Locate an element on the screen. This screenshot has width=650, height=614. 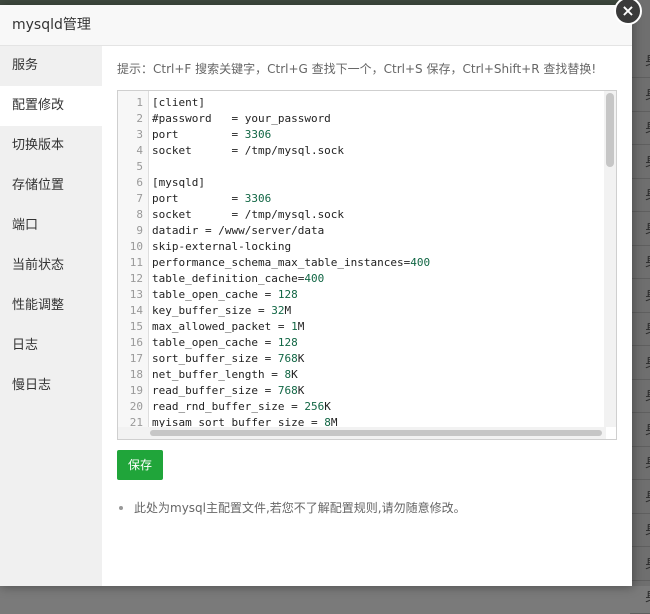
line-number: 7 is located at coordinates (139, 198).